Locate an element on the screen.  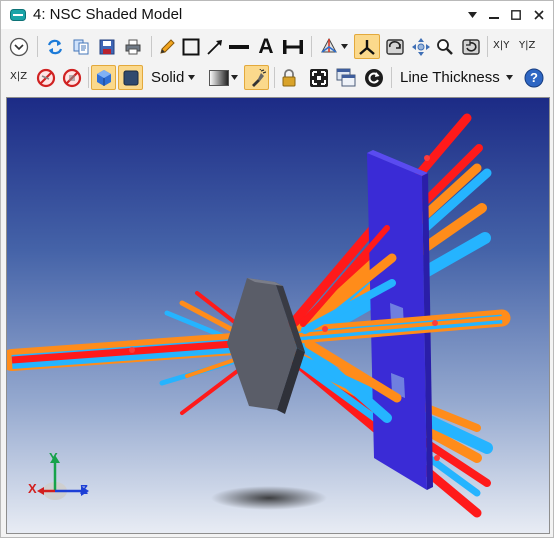
yz-view-button: Y|Z is located at coordinates (527, 45).